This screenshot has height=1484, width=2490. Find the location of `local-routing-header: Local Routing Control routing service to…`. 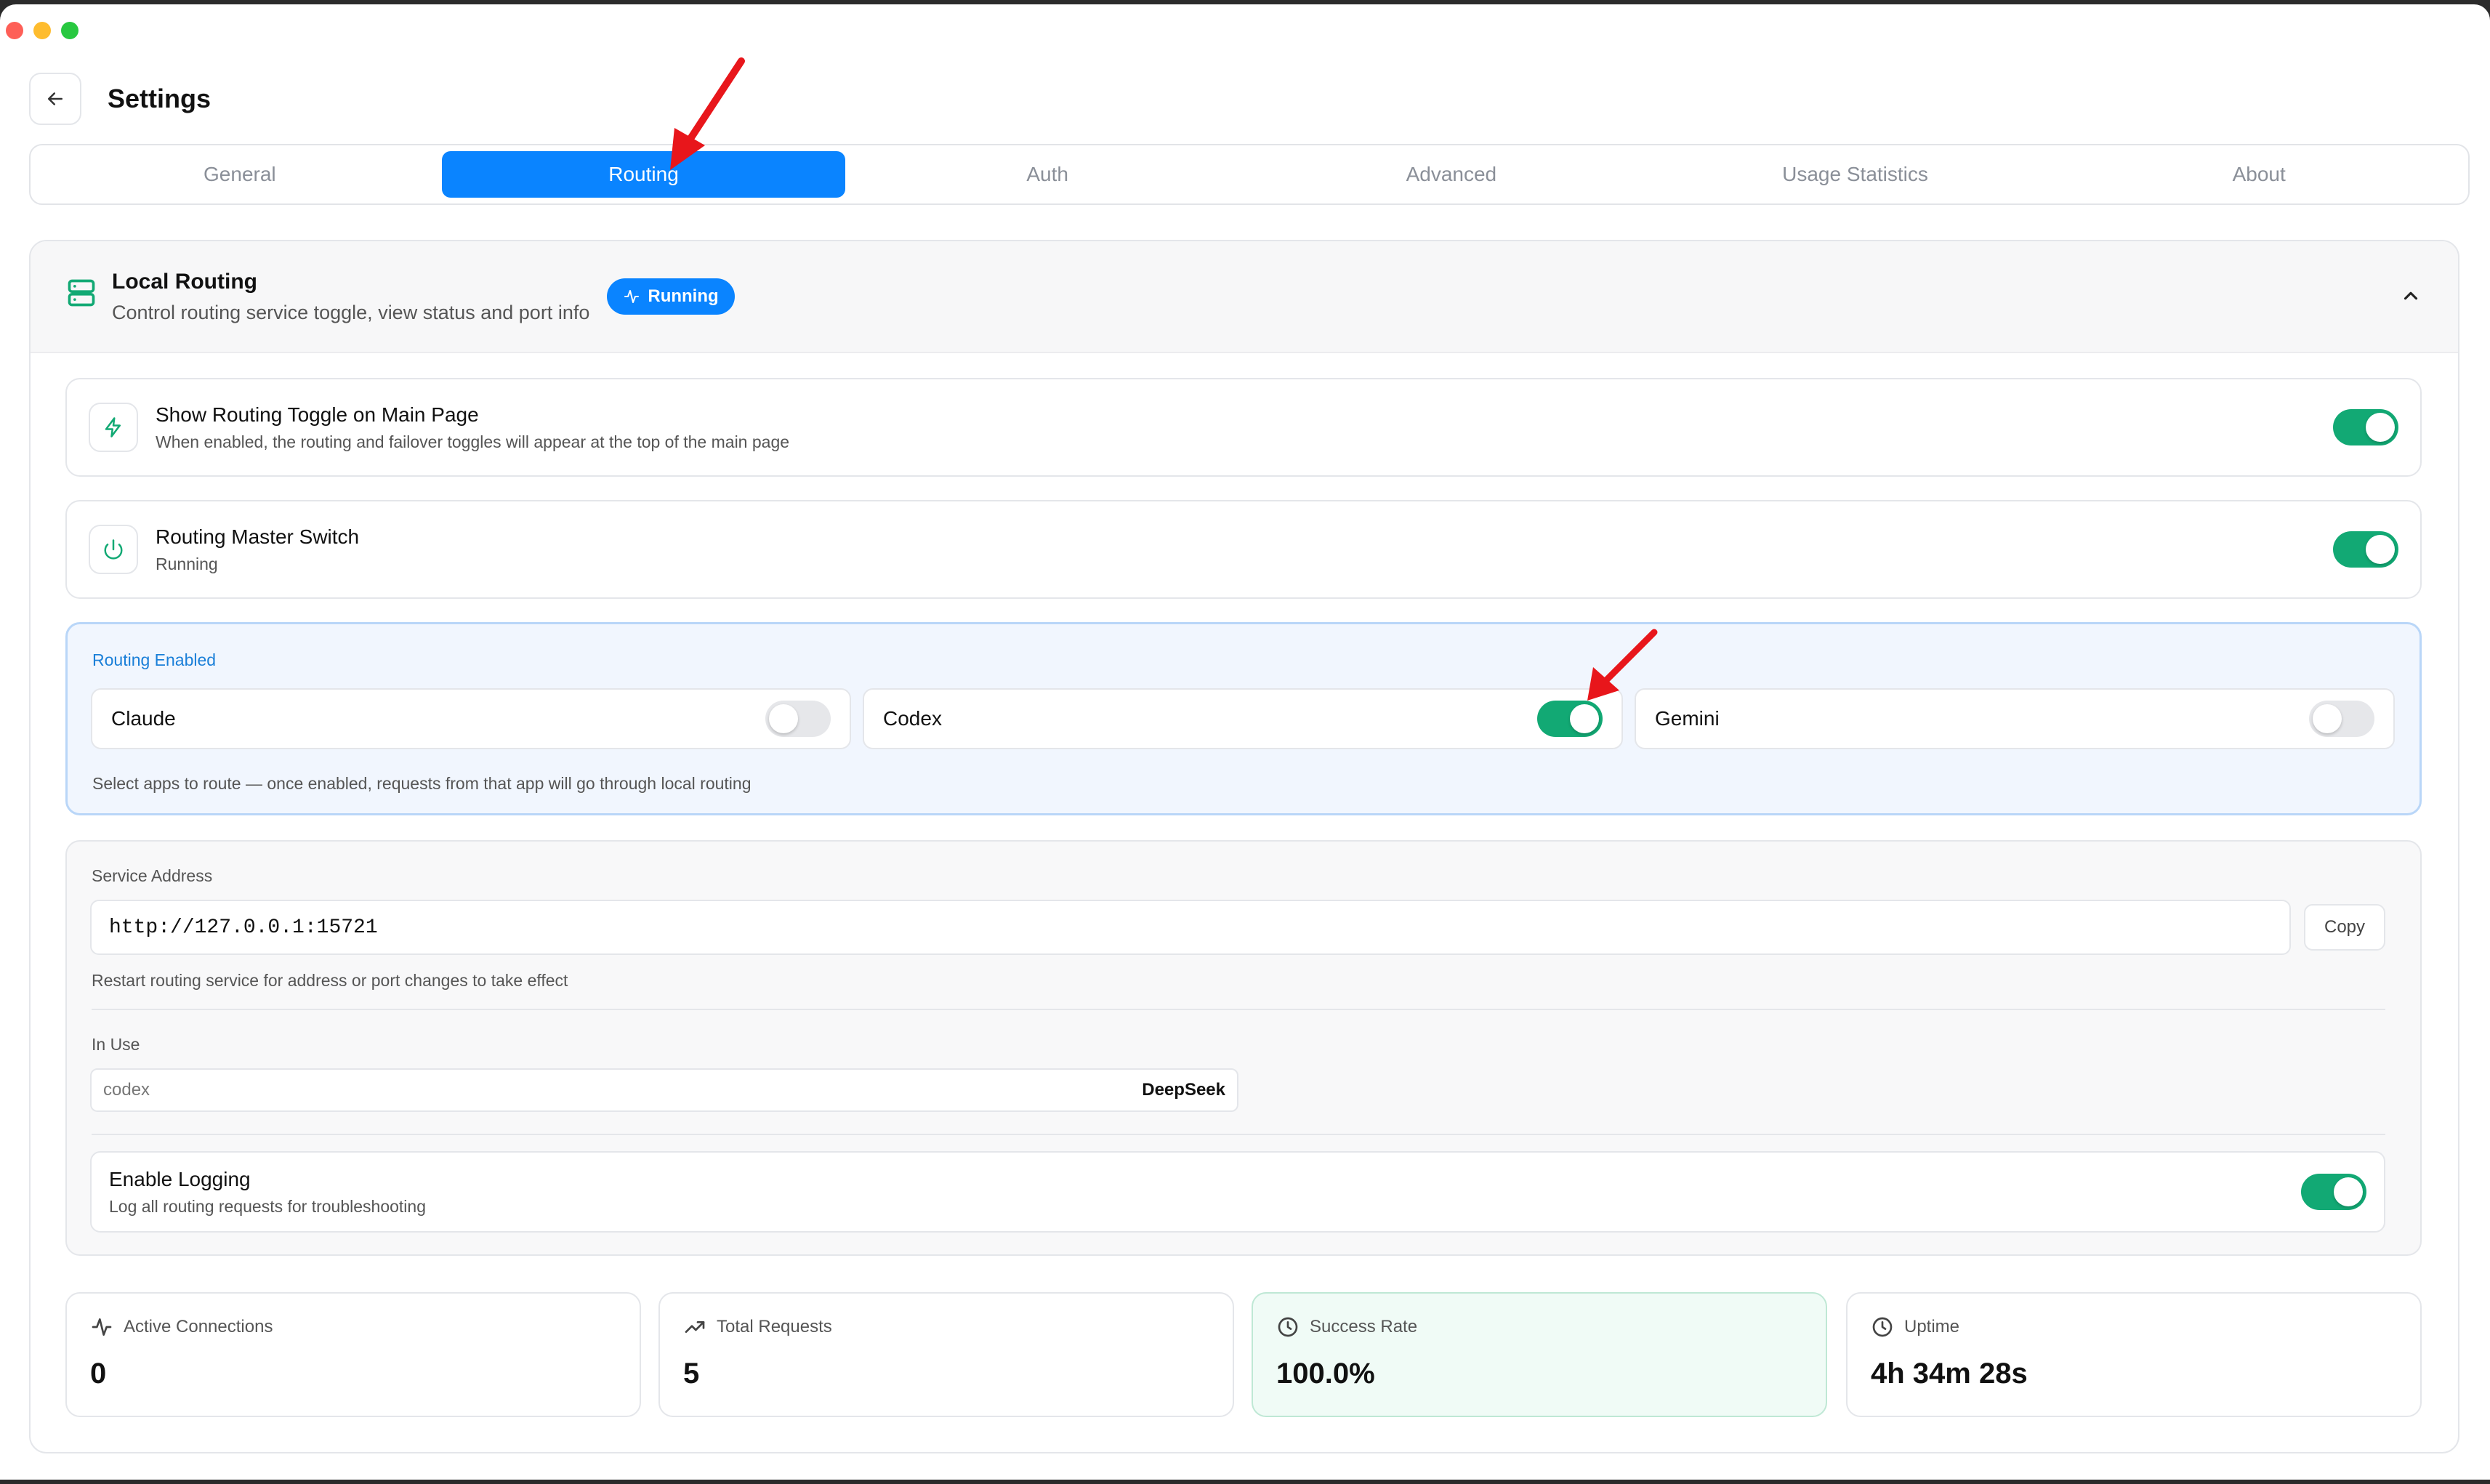

local-routing-header: Local Routing Control routing service to… is located at coordinates (1244, 297).